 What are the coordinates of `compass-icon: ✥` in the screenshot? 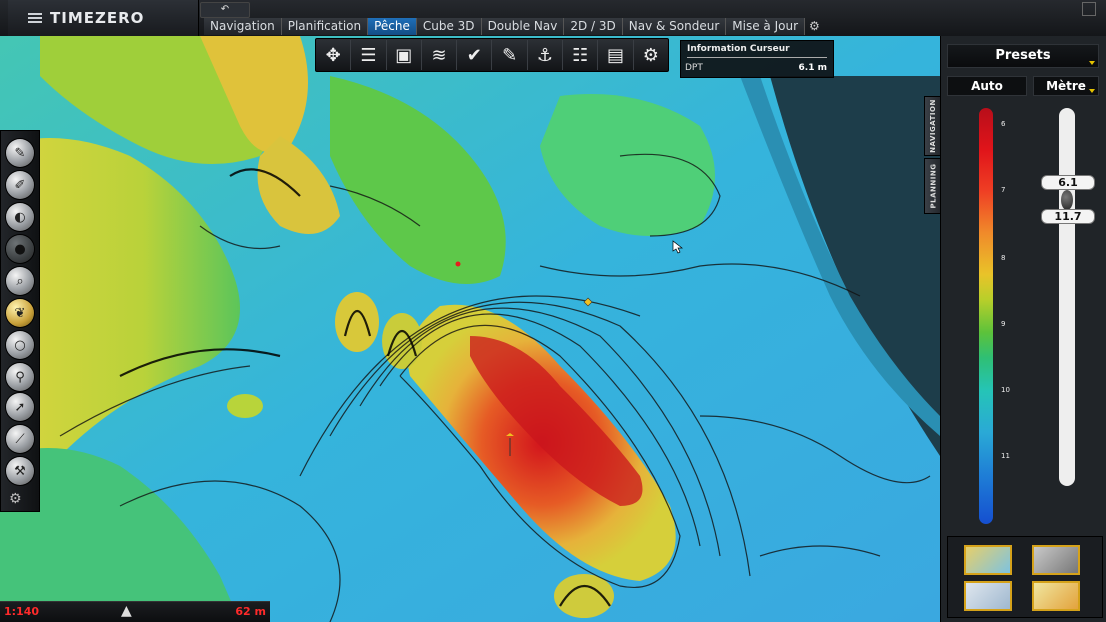 It's located at (334, 55).